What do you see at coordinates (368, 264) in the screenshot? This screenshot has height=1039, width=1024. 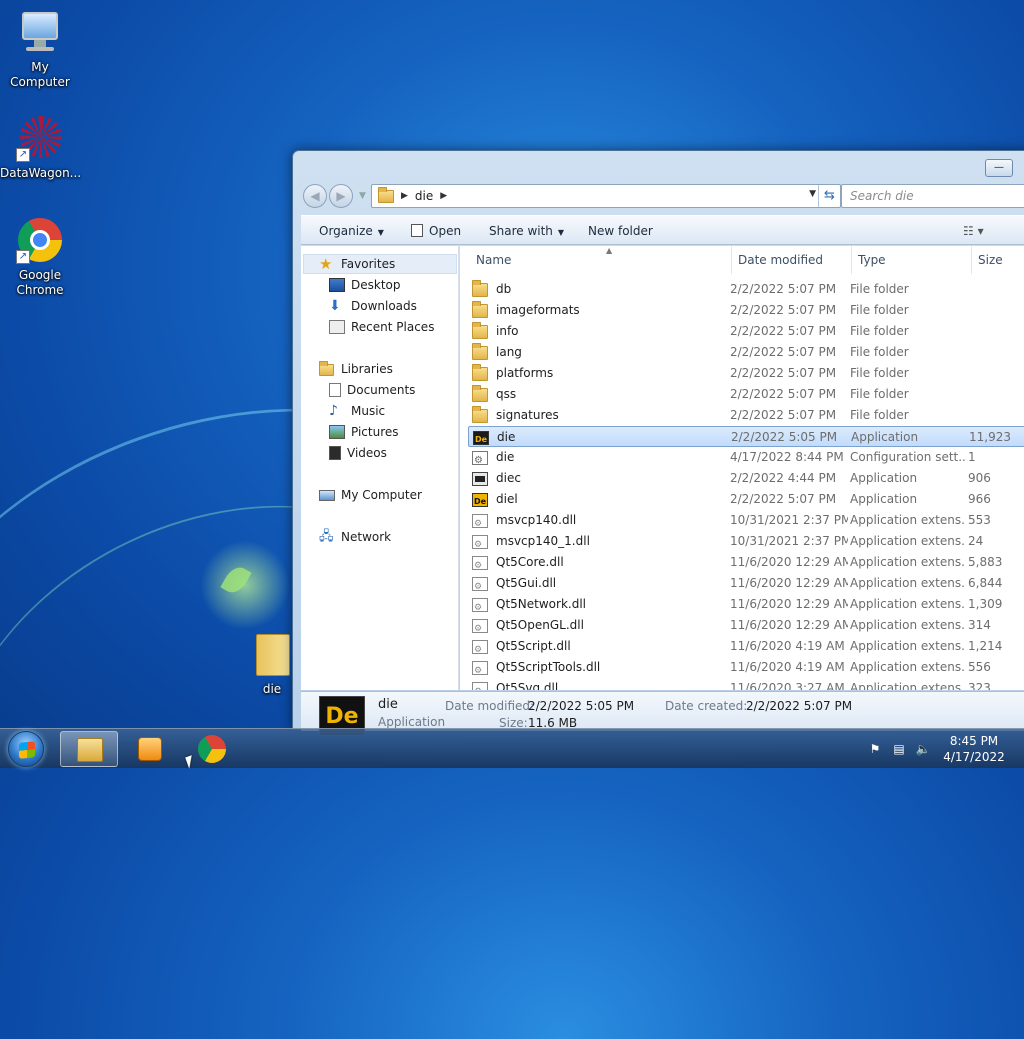 I see `nav-favorites-label: Favorites` at bounding box center [368, 264].